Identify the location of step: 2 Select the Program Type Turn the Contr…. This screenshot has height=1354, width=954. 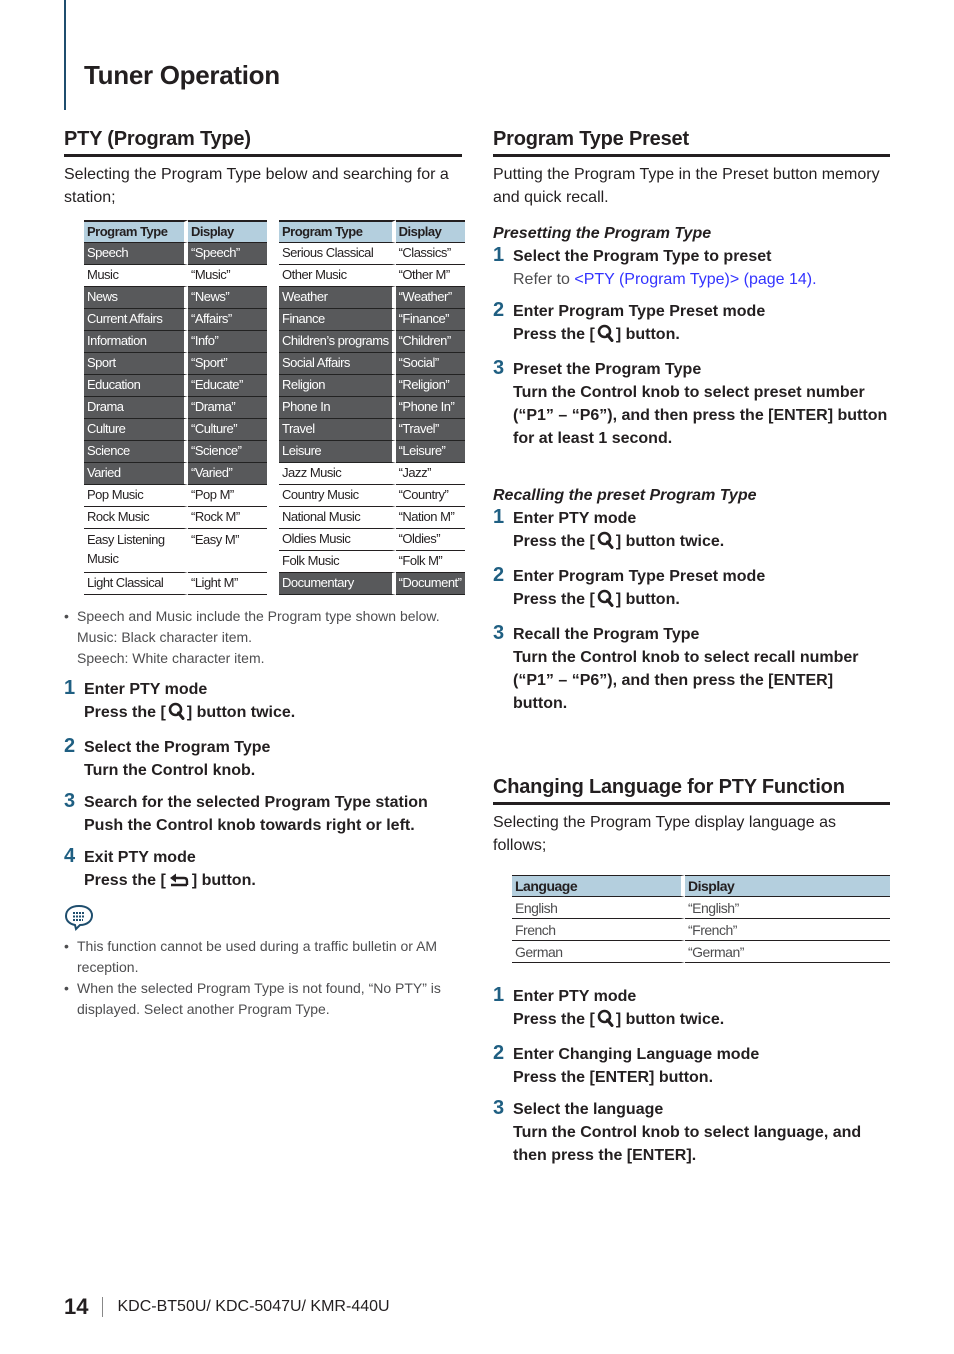
(263, 758).